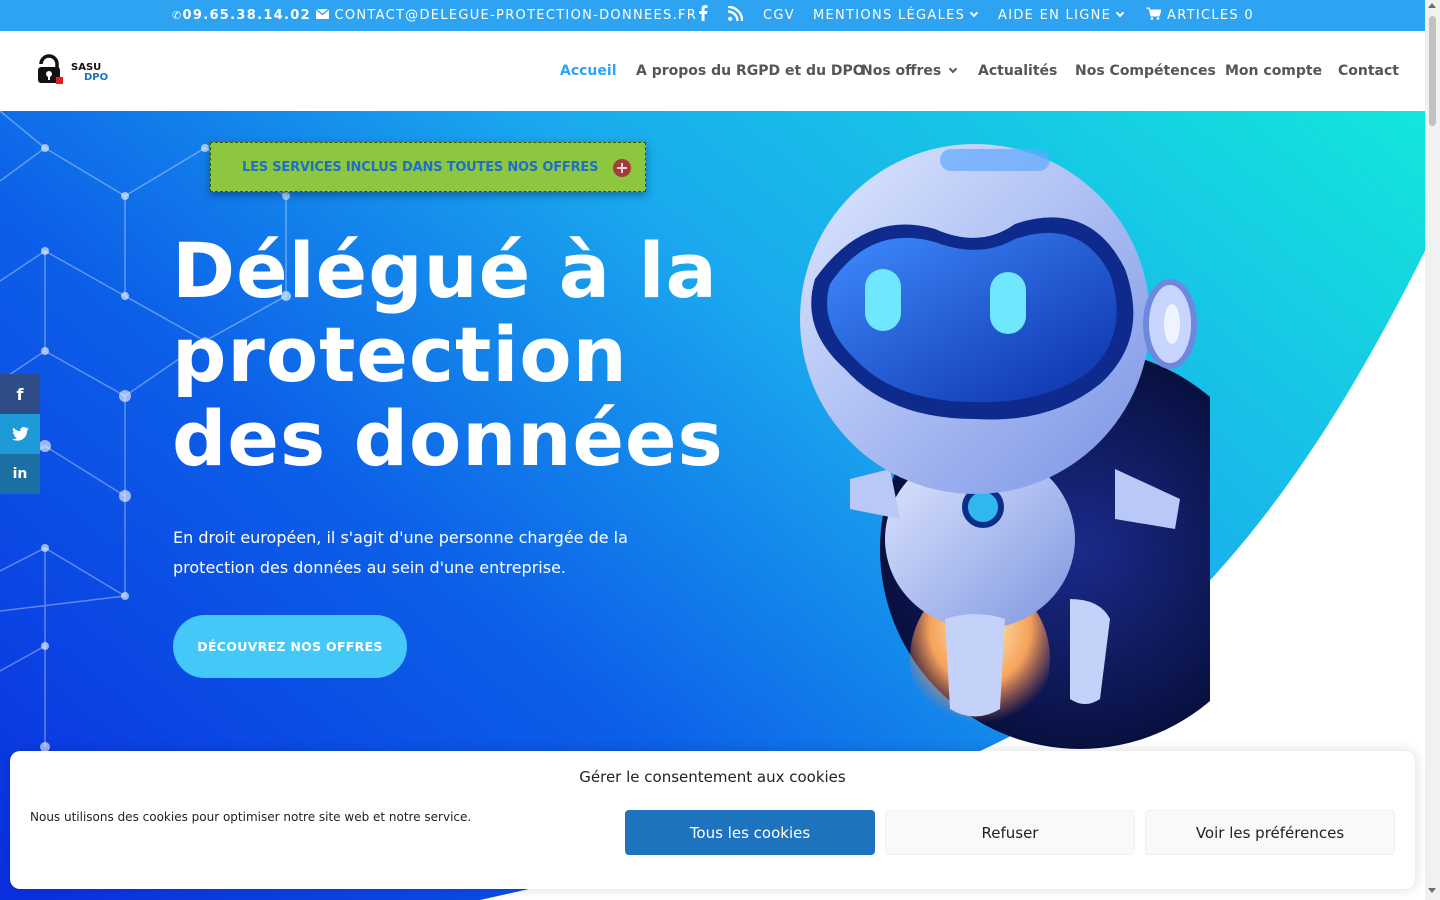 The height and width of the screenshot is (900, 1440). What do you see at coordinates (1055, 15) in the screenshot?
I see `help-label: AIDE EN LIGNE` at bounding box center [1055, 15].